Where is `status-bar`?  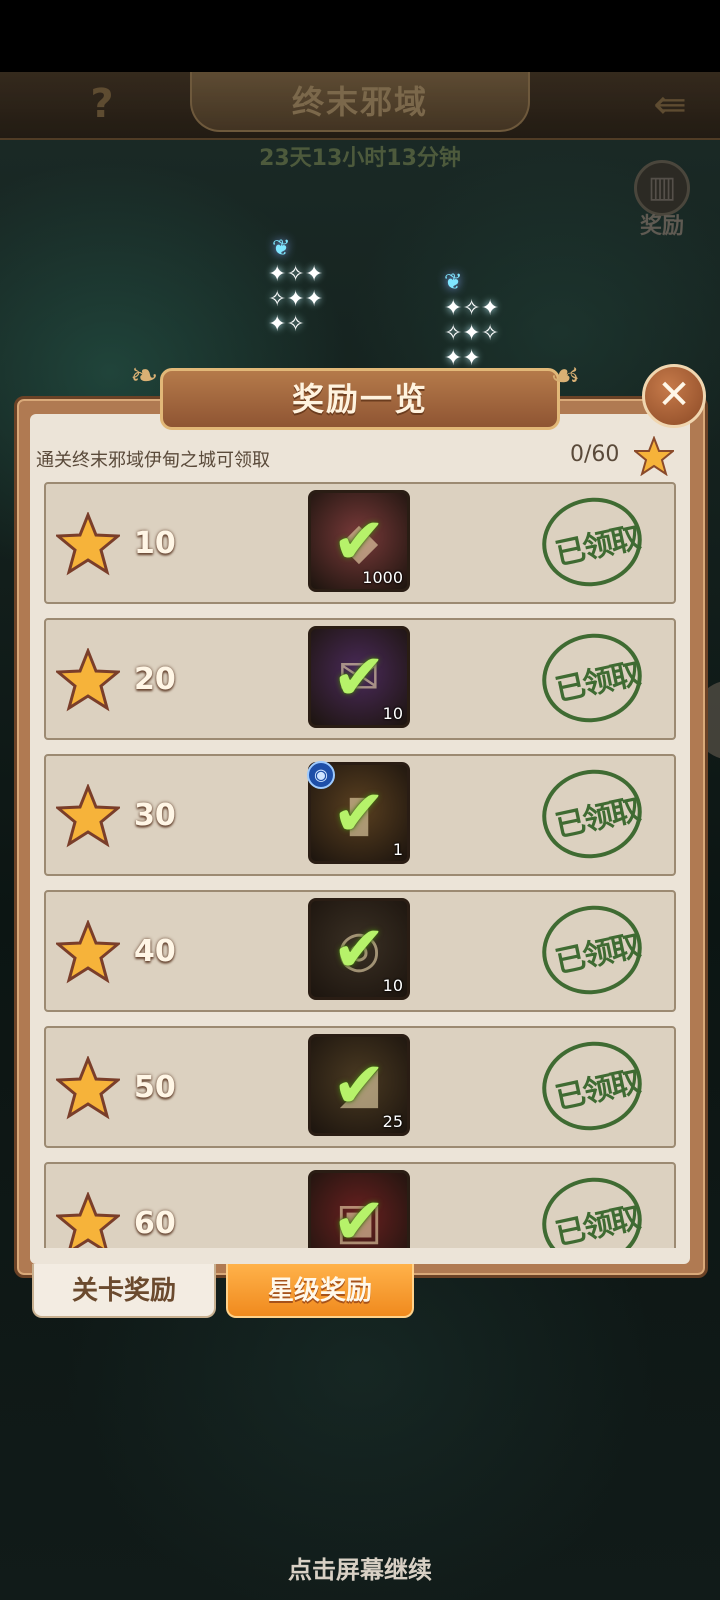
status-bar is located at coordinates (360, 36).